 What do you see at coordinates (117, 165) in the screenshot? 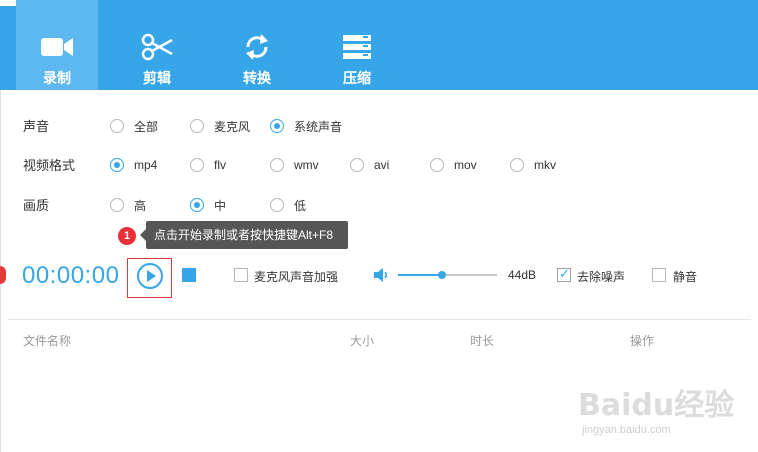
I see `format-radio-mp4` at bounding box center [117, 165].